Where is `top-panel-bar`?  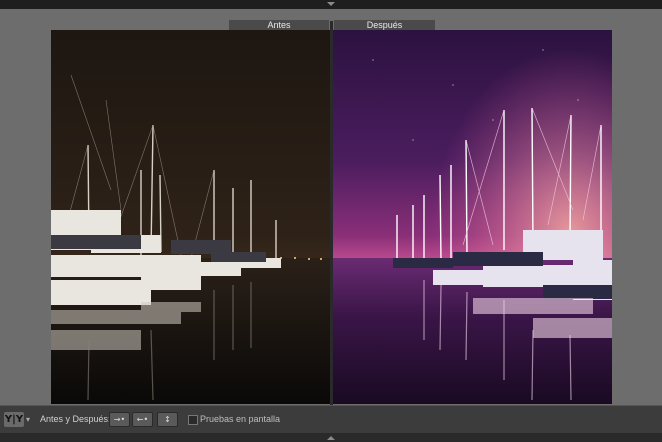
top-panel-bar is located at coordinates (331, 4).